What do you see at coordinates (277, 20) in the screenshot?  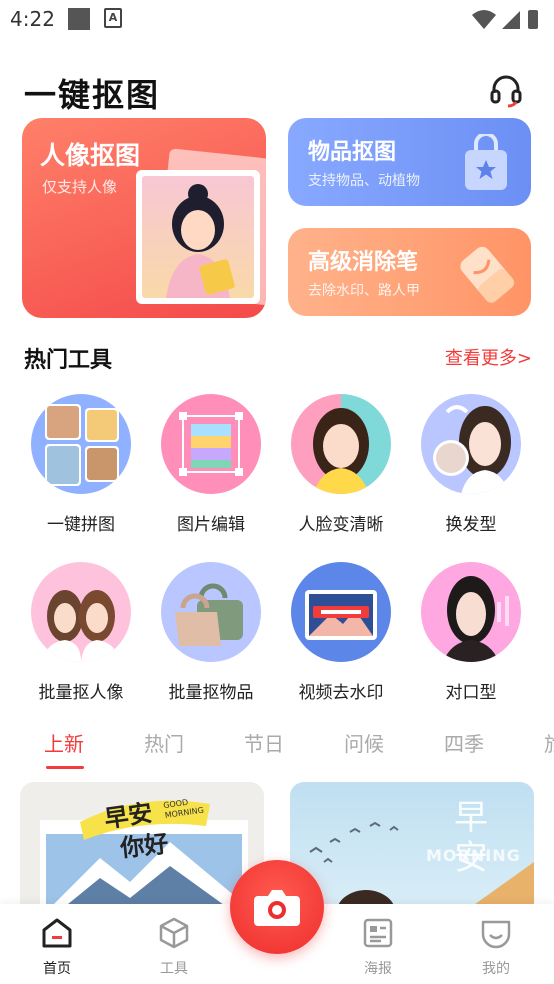 I see `status-bar: 4:22 A` at bounding box center [277, 20].